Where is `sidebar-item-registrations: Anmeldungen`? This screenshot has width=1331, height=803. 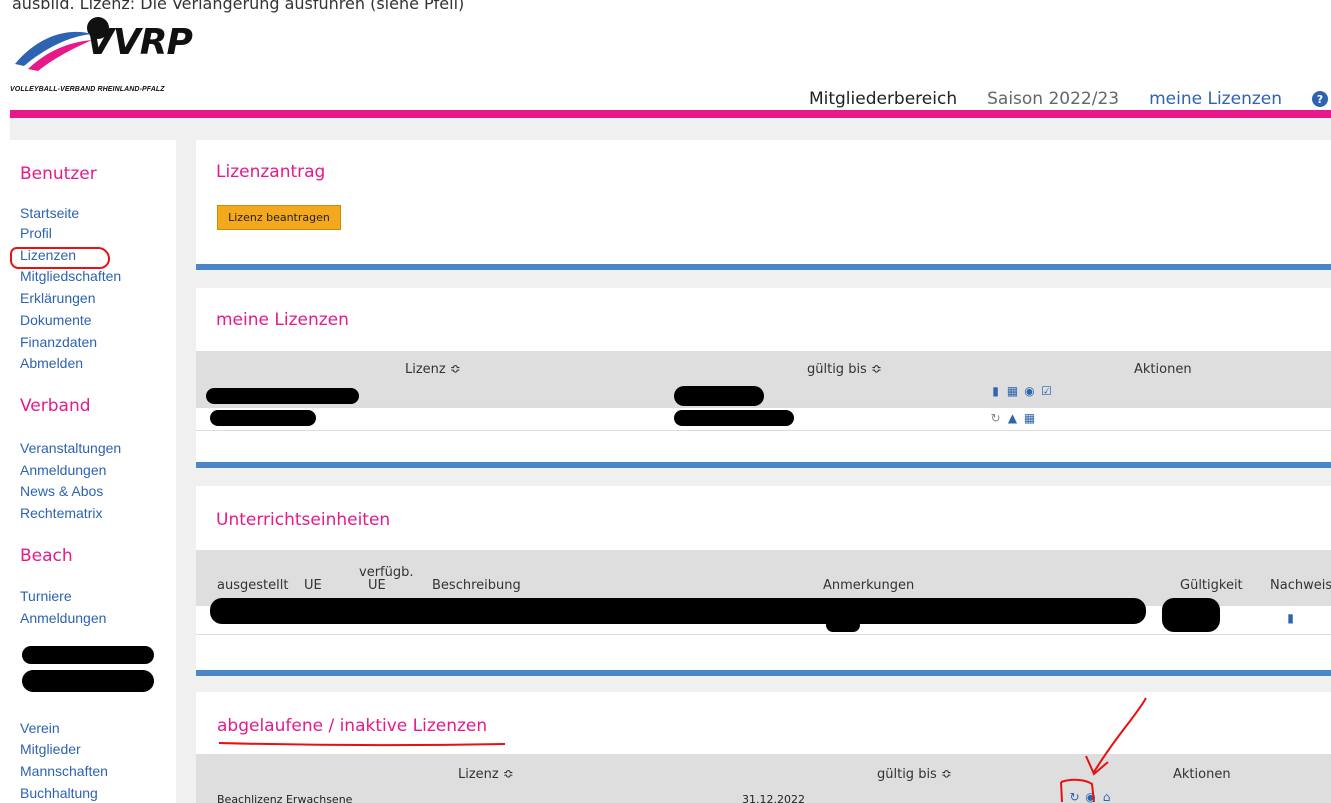
sidebar-item-registrations: Anmeldungen is located at coordinates (63, 470).